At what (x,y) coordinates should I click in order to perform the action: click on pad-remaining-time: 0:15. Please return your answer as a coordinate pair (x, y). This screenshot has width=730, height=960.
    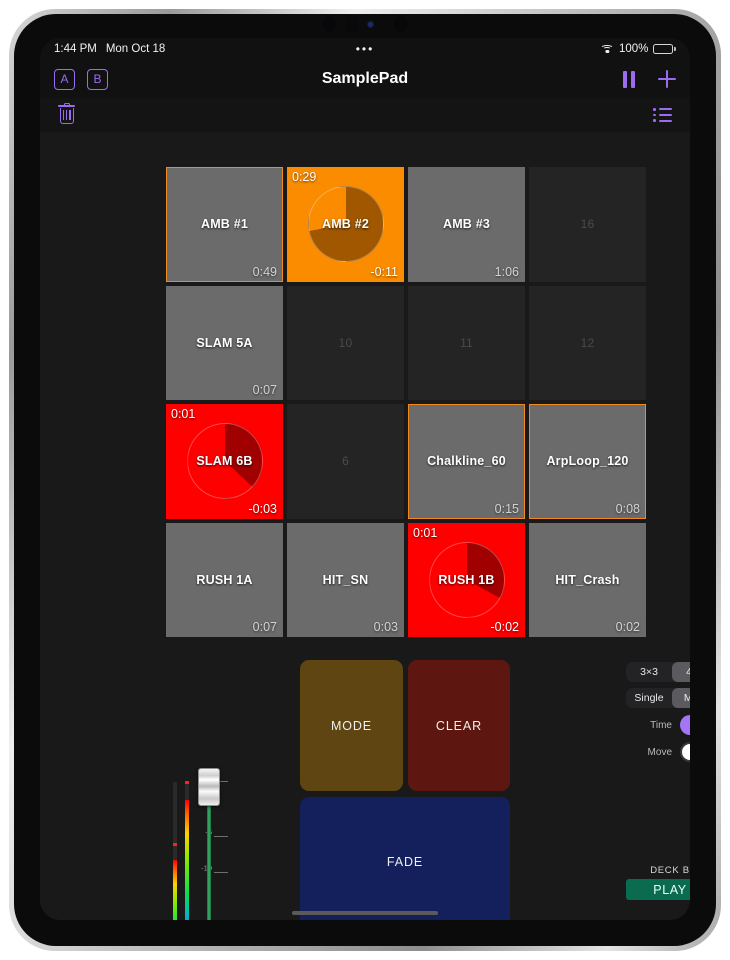
    Looking at the image, I should click on (506, 508).